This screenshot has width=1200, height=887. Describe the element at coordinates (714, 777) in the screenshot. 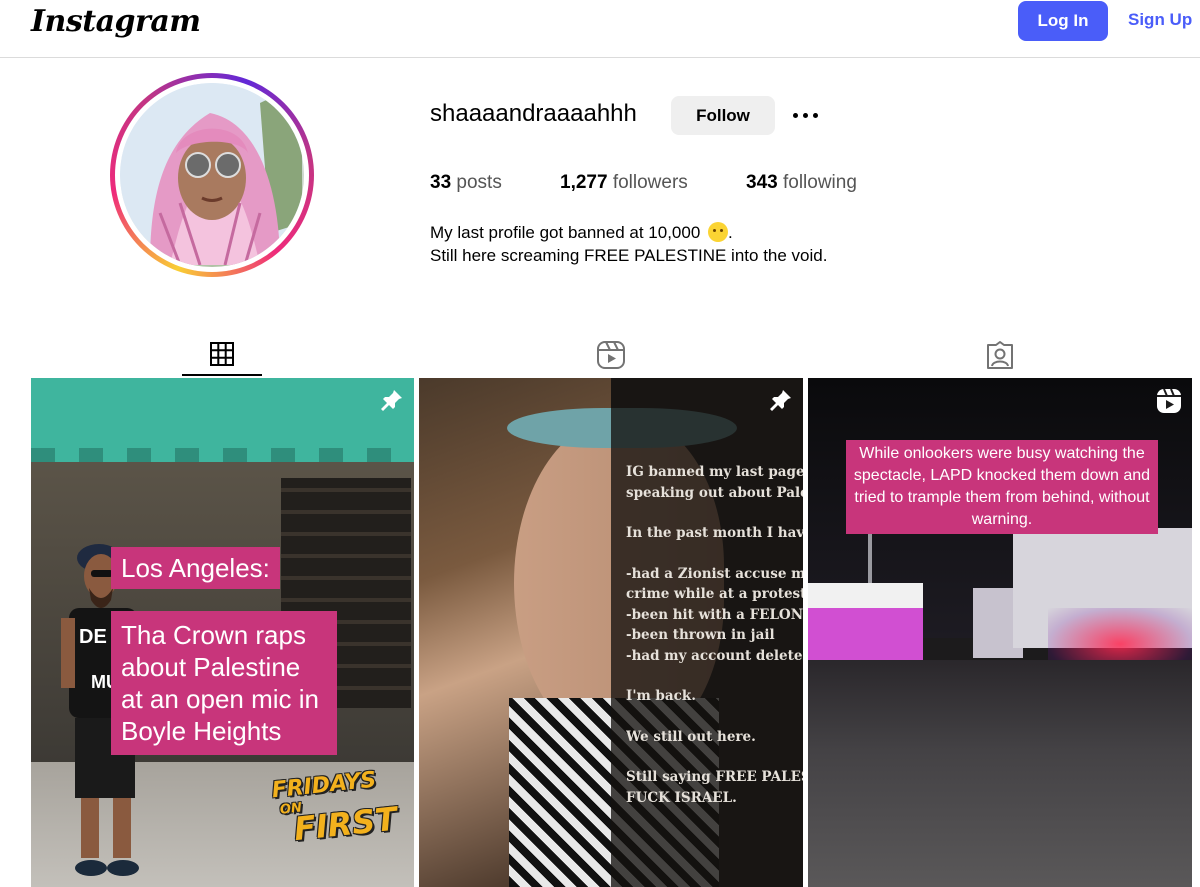

I see `post-2-line: Still saying FREE PALESTI` at that location.